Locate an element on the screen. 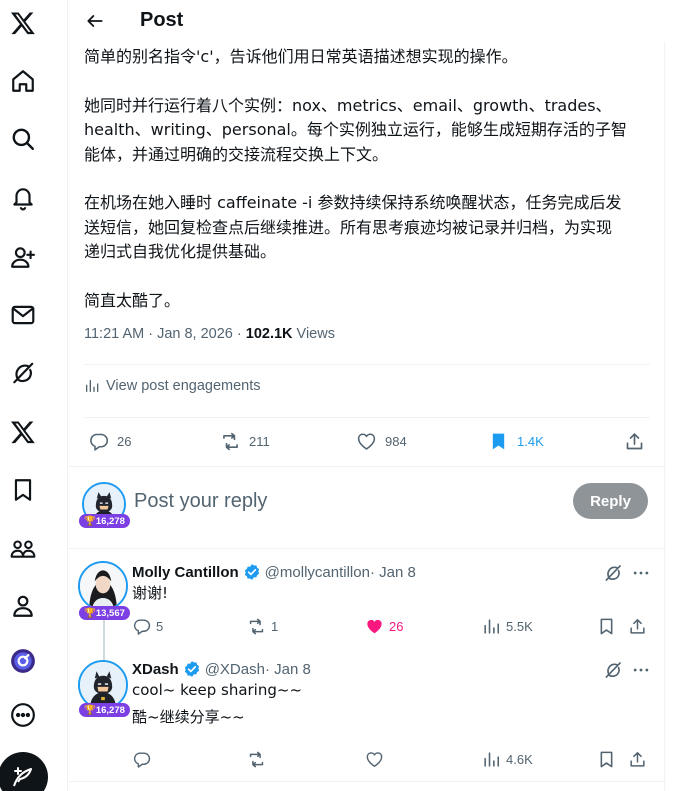 This screenshot has height=791, width=689. reply-input: Post your reply is located at coordinates (200, 501).